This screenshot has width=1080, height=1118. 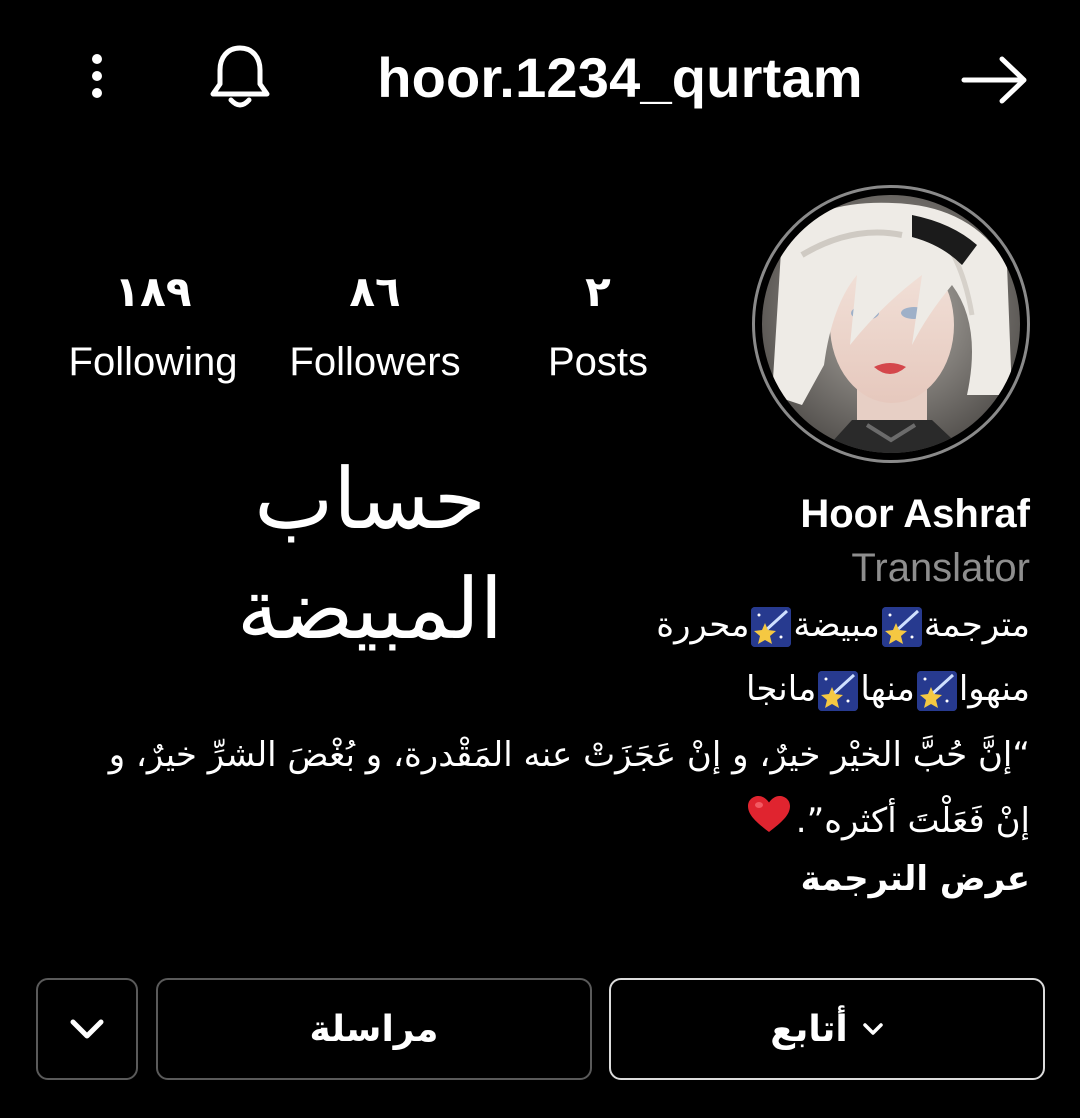 What do you see at coordinates (915, 514) in the screenshot?
I see `display-name: Hoor Ashraf` at bounding box center [915, 514].